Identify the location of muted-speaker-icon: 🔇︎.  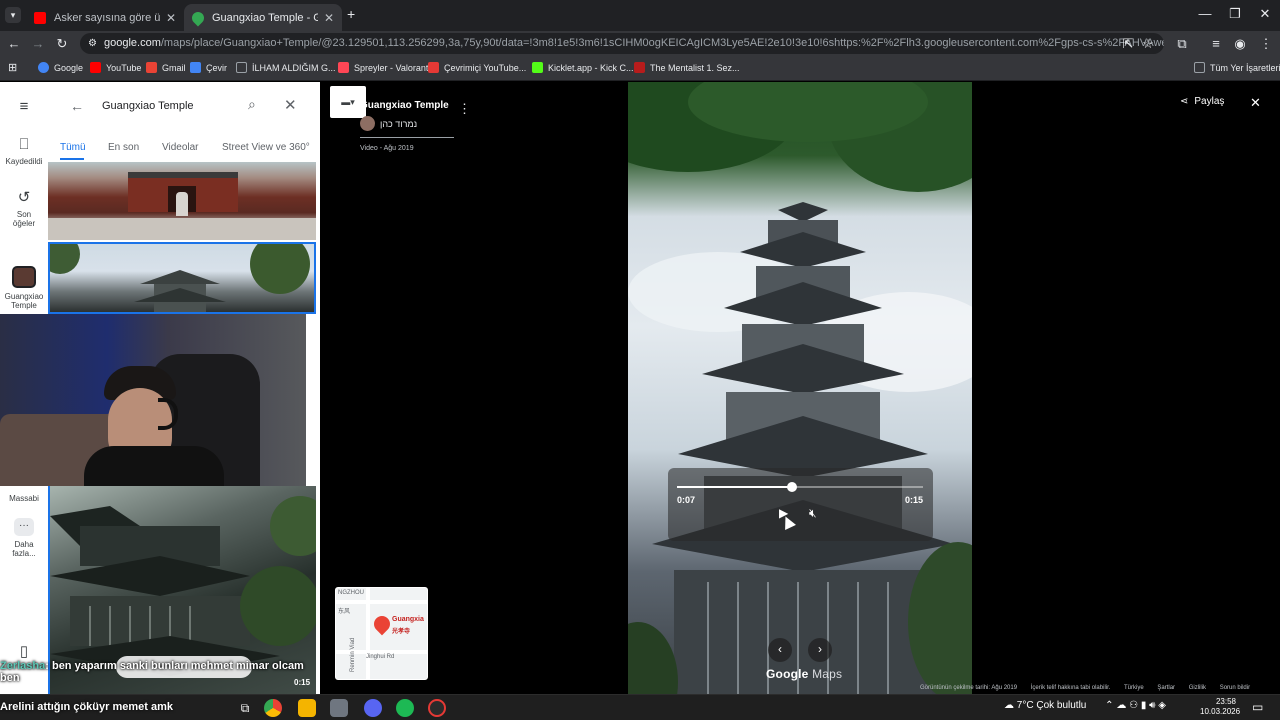
(813, 513).